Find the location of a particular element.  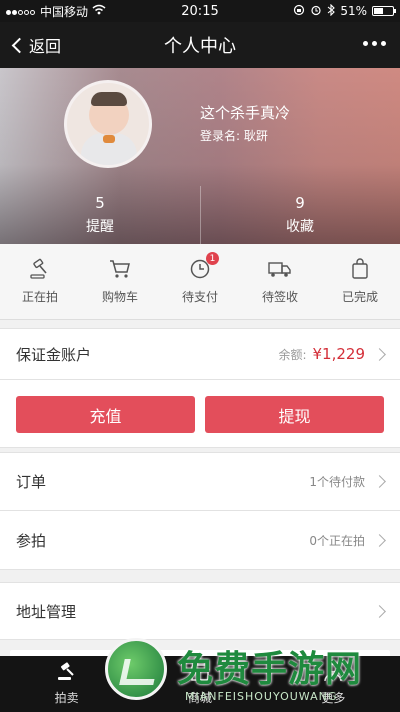

bidding-row: 参拍 0个正在拍 is located at coordinates (200, 540).